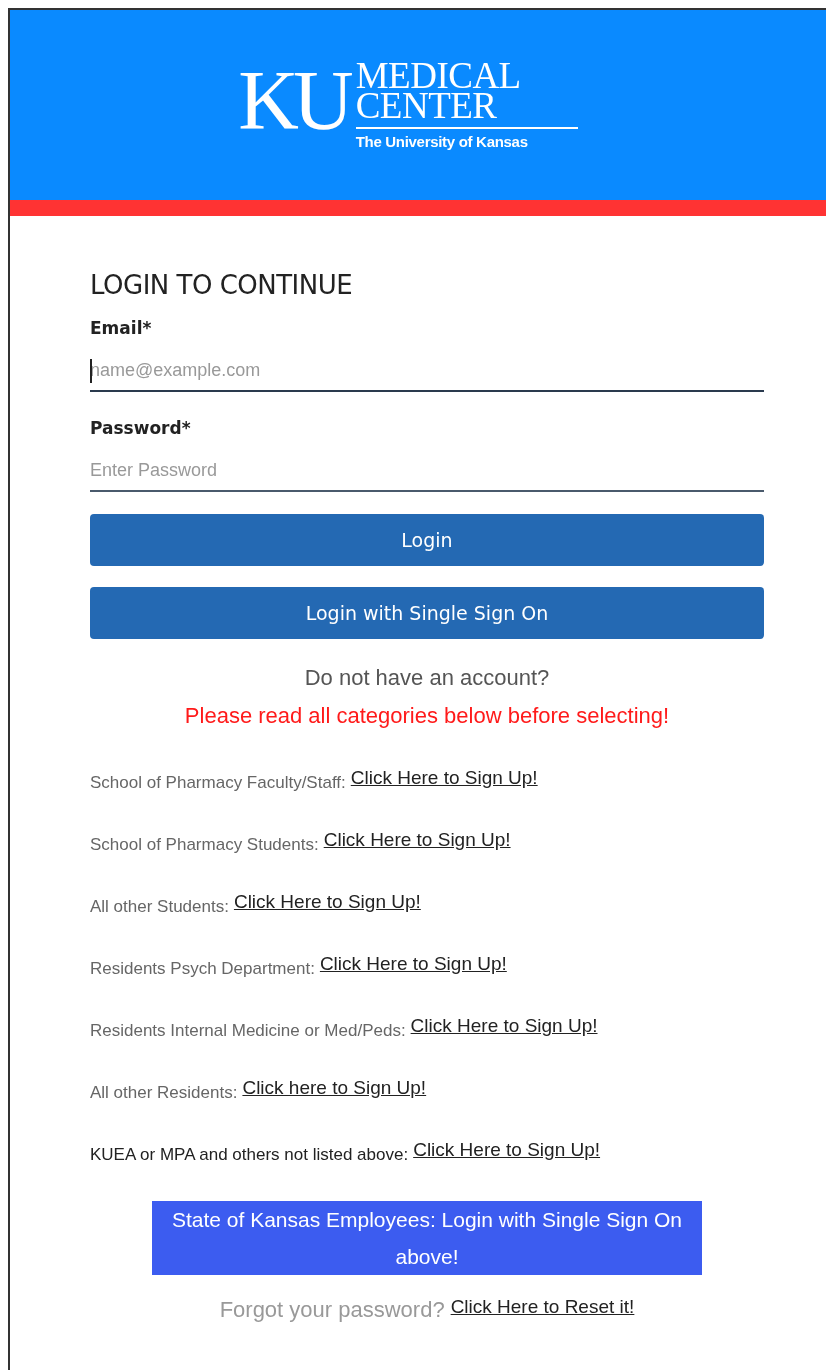  I want to click on login-button: Login, so click(427, 540).